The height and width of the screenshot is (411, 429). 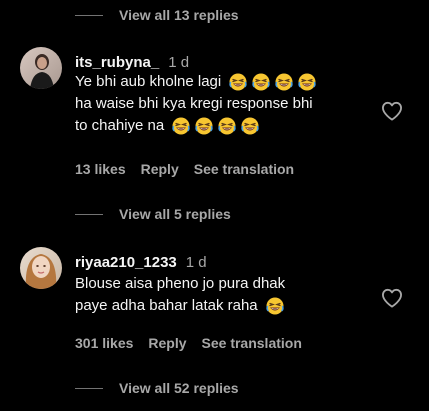 I want to click on view-replies-button: View all 52 replies, so click(x=157, y=388).